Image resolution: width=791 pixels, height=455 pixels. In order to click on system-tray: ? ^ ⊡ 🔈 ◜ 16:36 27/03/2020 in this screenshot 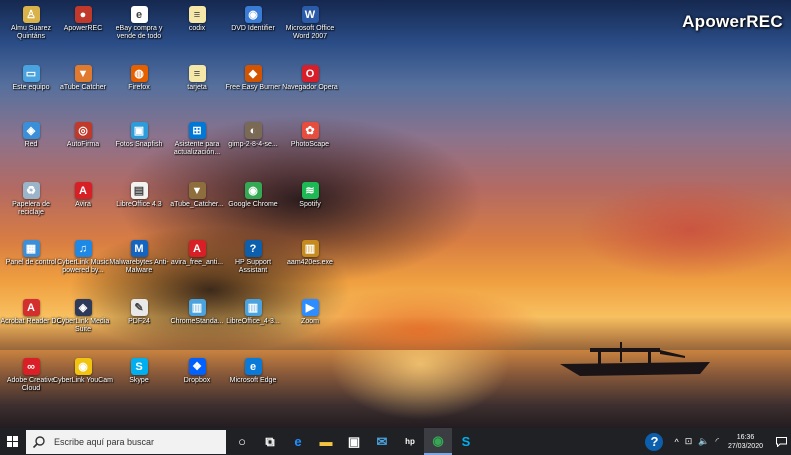, I will do `click(716, 441)`.